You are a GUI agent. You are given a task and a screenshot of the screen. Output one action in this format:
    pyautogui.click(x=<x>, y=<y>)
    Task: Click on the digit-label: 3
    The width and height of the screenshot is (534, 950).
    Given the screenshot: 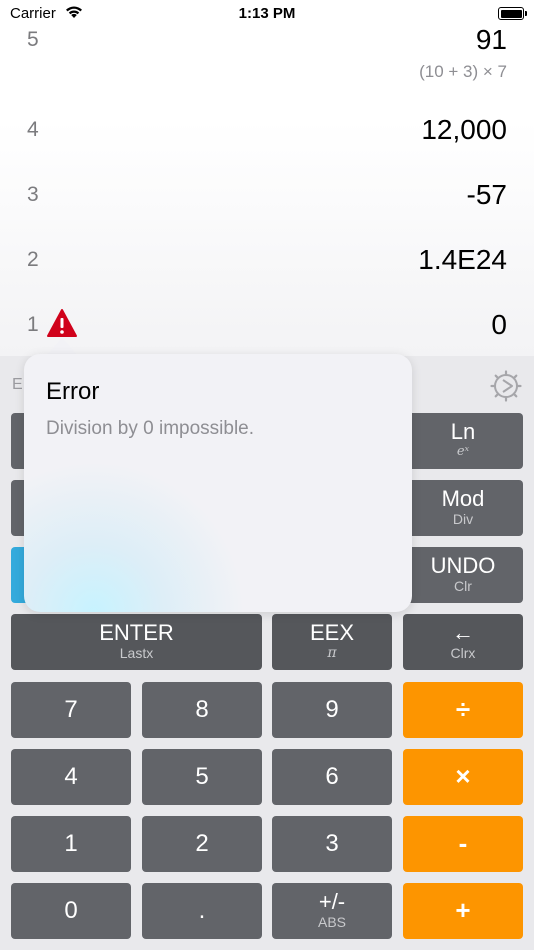 What is the action you would take?
    pyautogui.click(x=332, y=843)
    